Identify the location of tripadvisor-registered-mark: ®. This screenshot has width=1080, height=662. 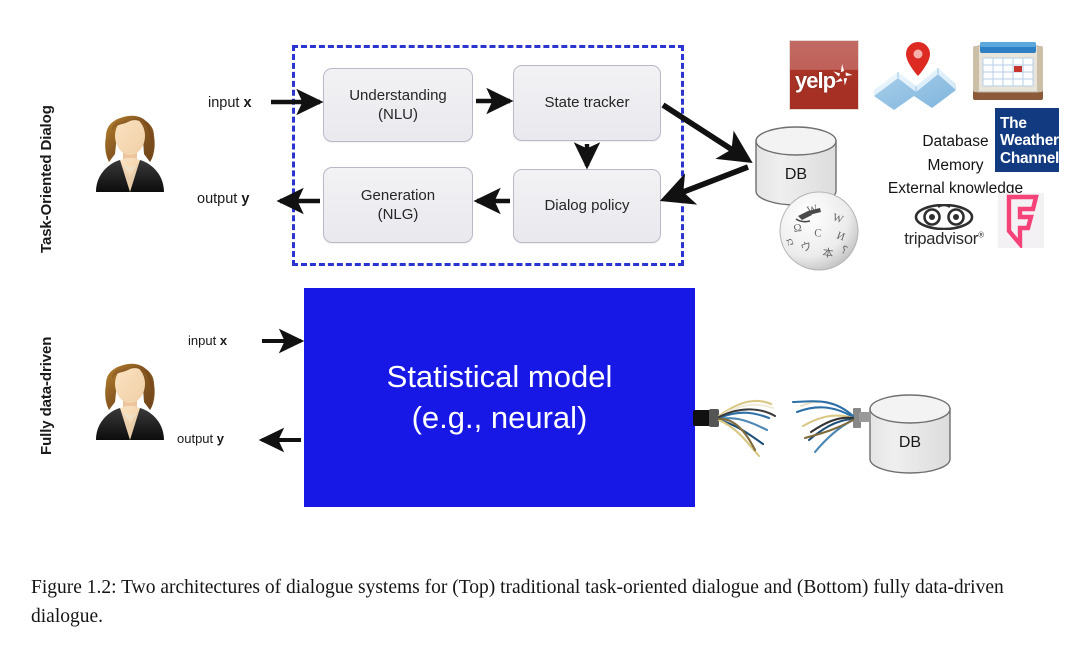
(981, 235).